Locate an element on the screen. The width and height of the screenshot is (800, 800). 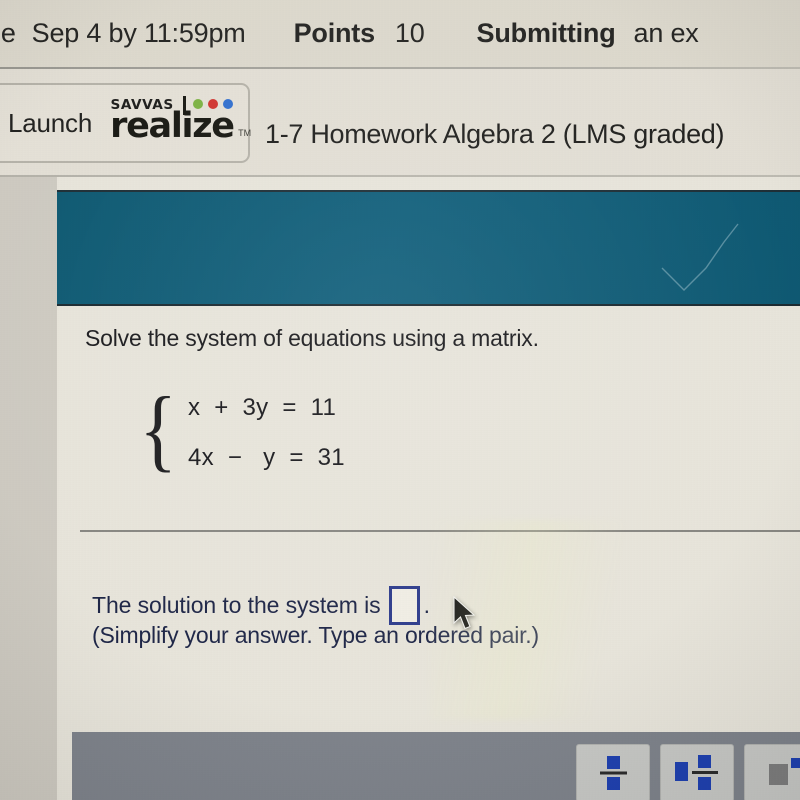
fraction-button is located at coordinates (613, 772).